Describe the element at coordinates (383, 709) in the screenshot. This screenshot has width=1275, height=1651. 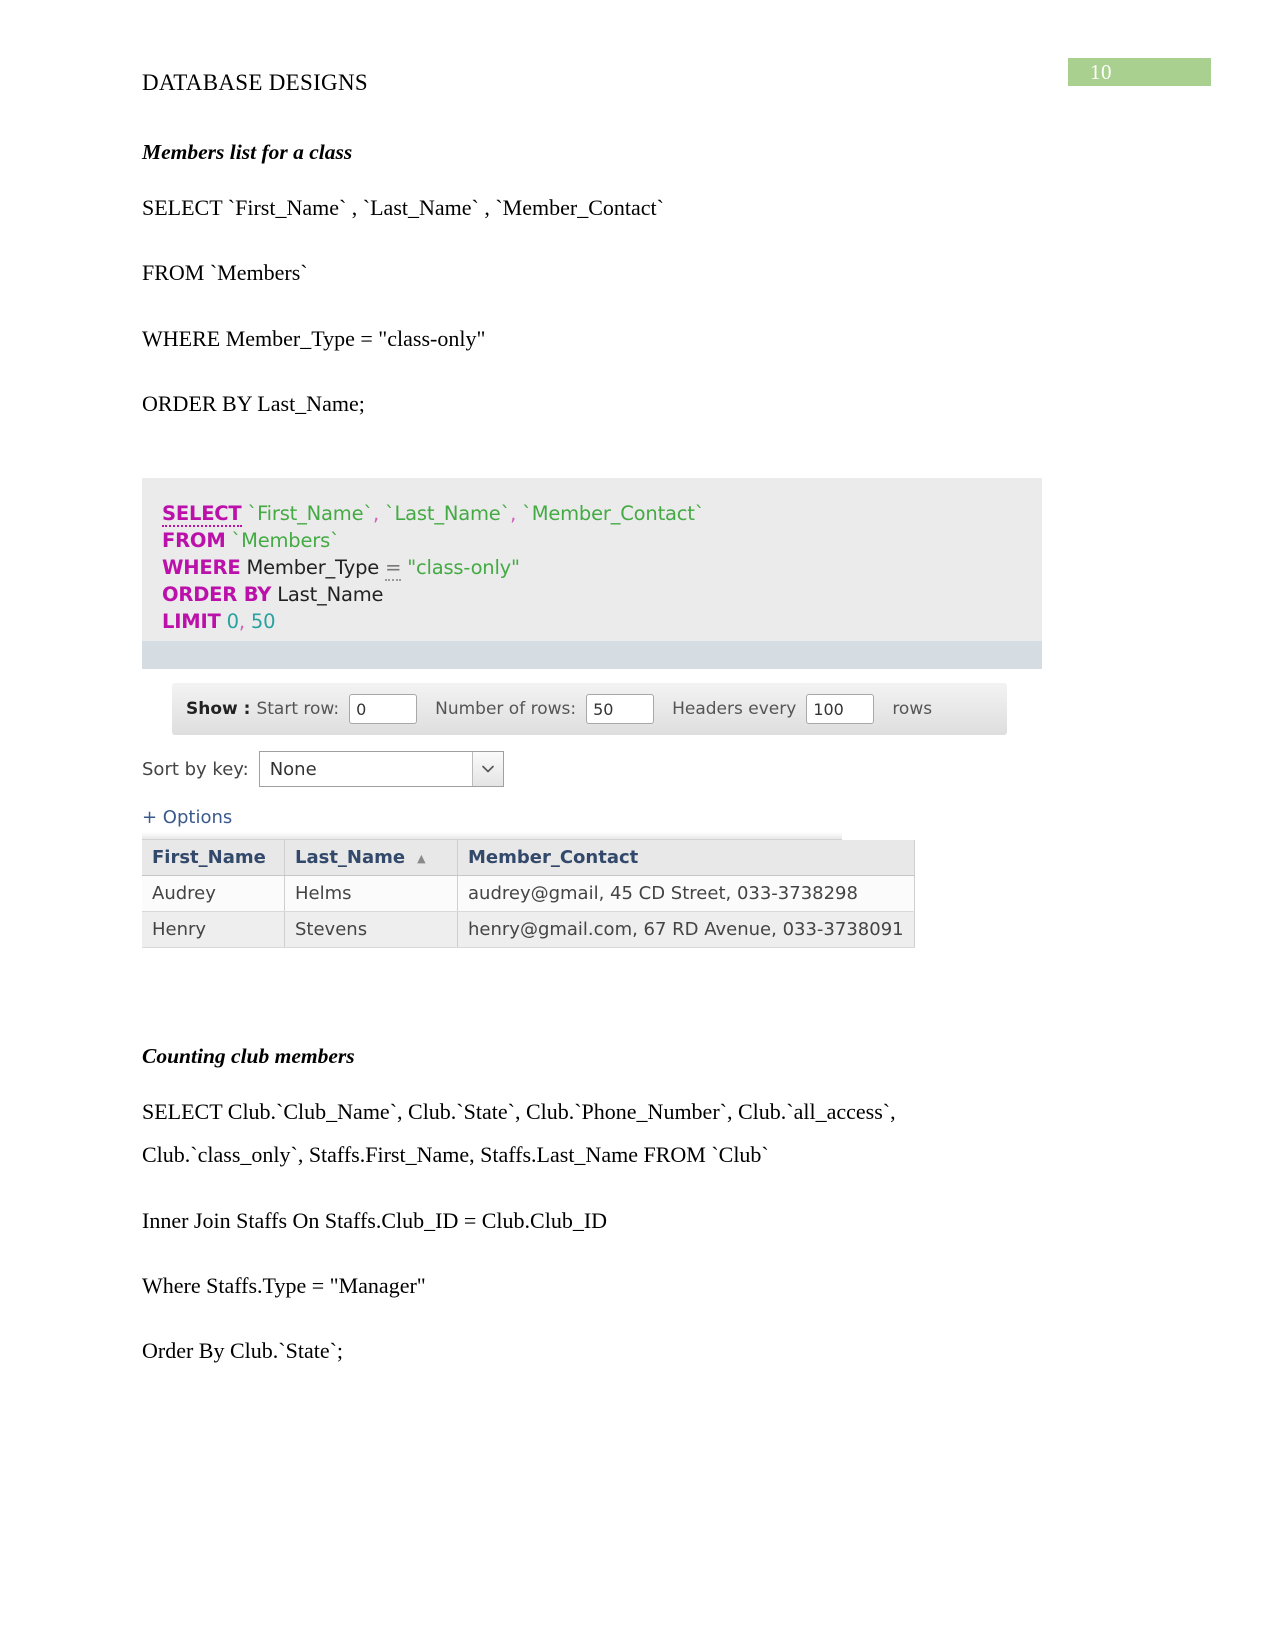
I see `start-row-input` at that location.